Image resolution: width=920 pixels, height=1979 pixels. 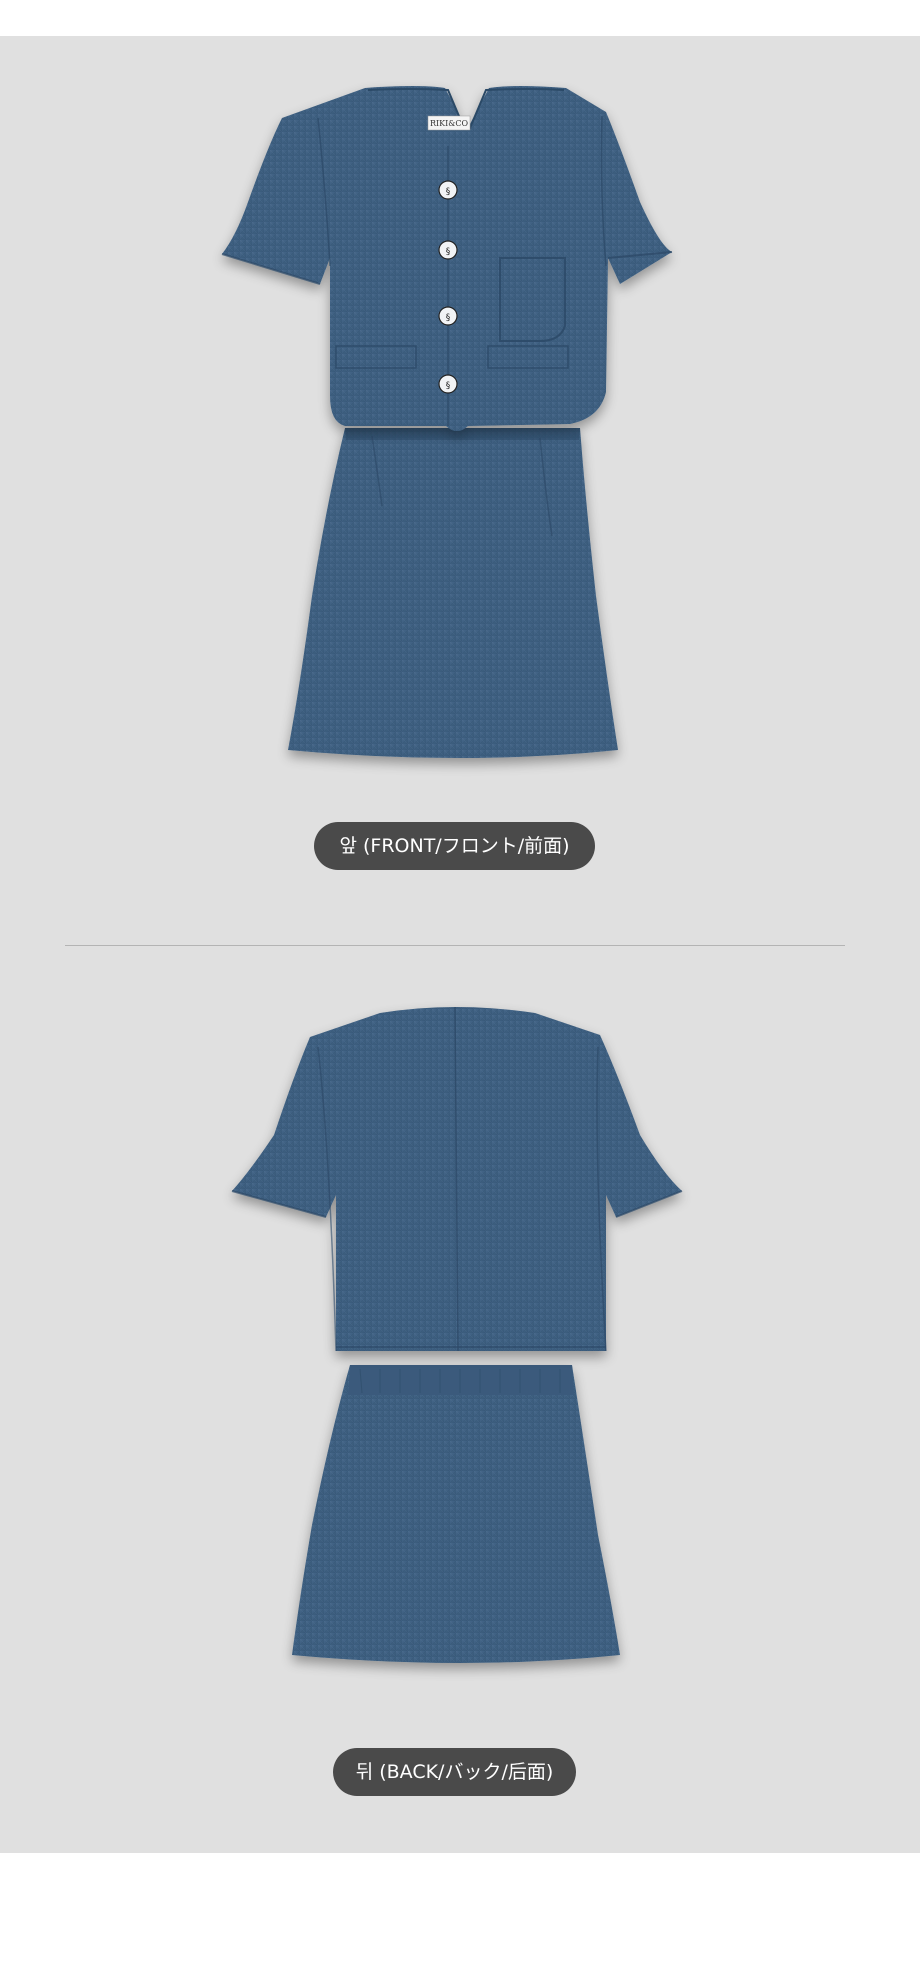 What do you see at coordinates (454, 846) in the screenshot?
I see `front-view-caption: 앞 (FRONT/フロント/前面)` at bounding box center [454, 846].